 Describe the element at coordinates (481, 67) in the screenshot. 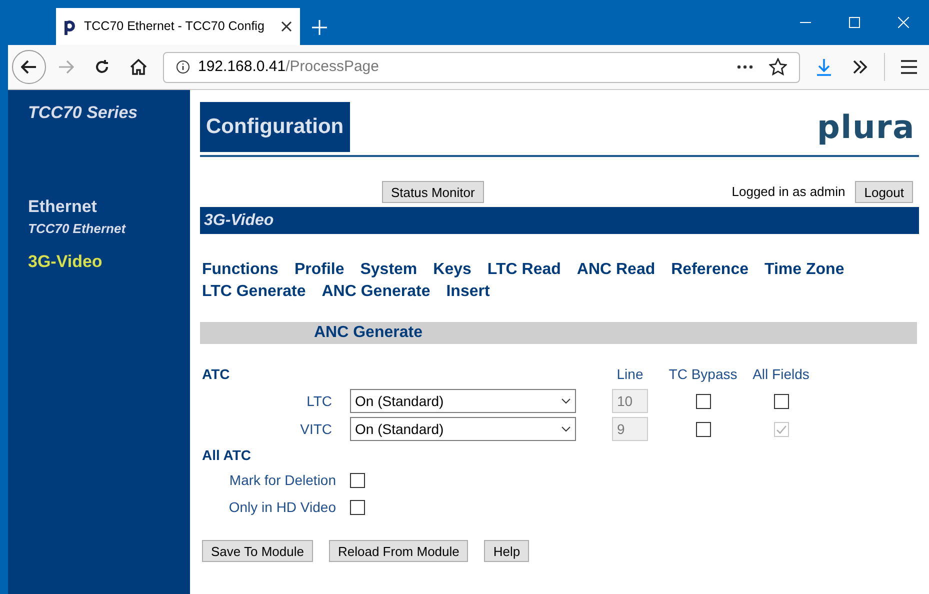

I see `address-bar: 192.168.0.41/ProcessPage` at that location.